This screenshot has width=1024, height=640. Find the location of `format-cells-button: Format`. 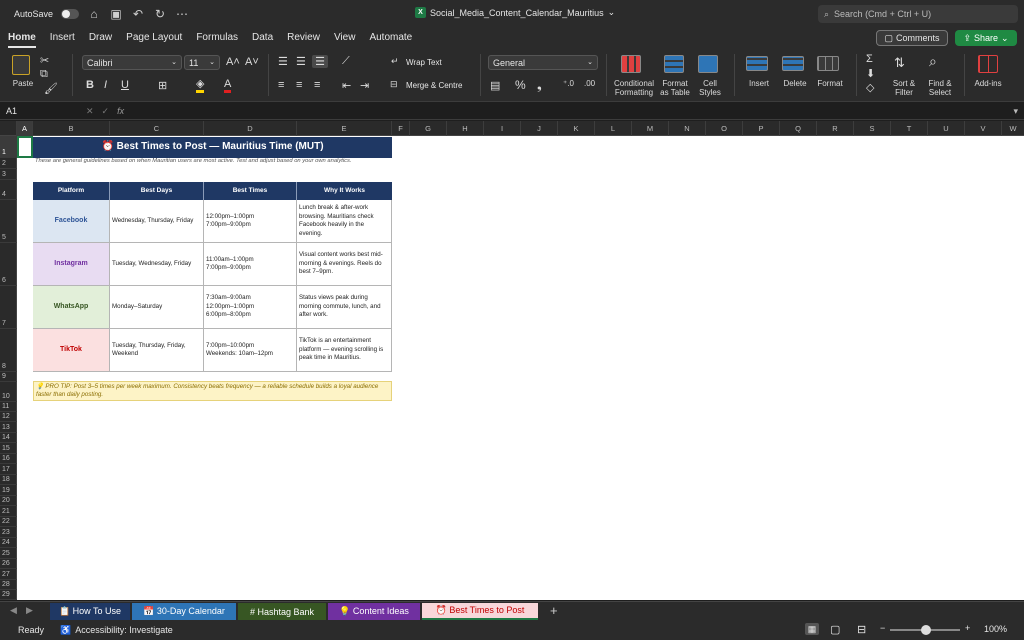

format-cells-button: Format is located at coordinates (830, 83).